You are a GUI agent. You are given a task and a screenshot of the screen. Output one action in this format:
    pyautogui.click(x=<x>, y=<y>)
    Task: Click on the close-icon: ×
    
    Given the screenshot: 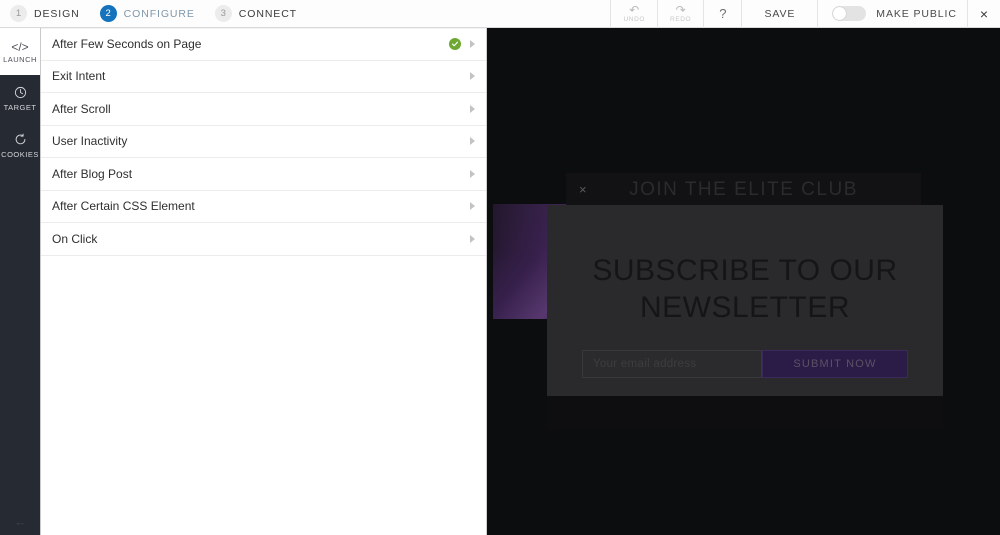 What is the action you would take?
    pyautogui.click(x=983, y=13)
    